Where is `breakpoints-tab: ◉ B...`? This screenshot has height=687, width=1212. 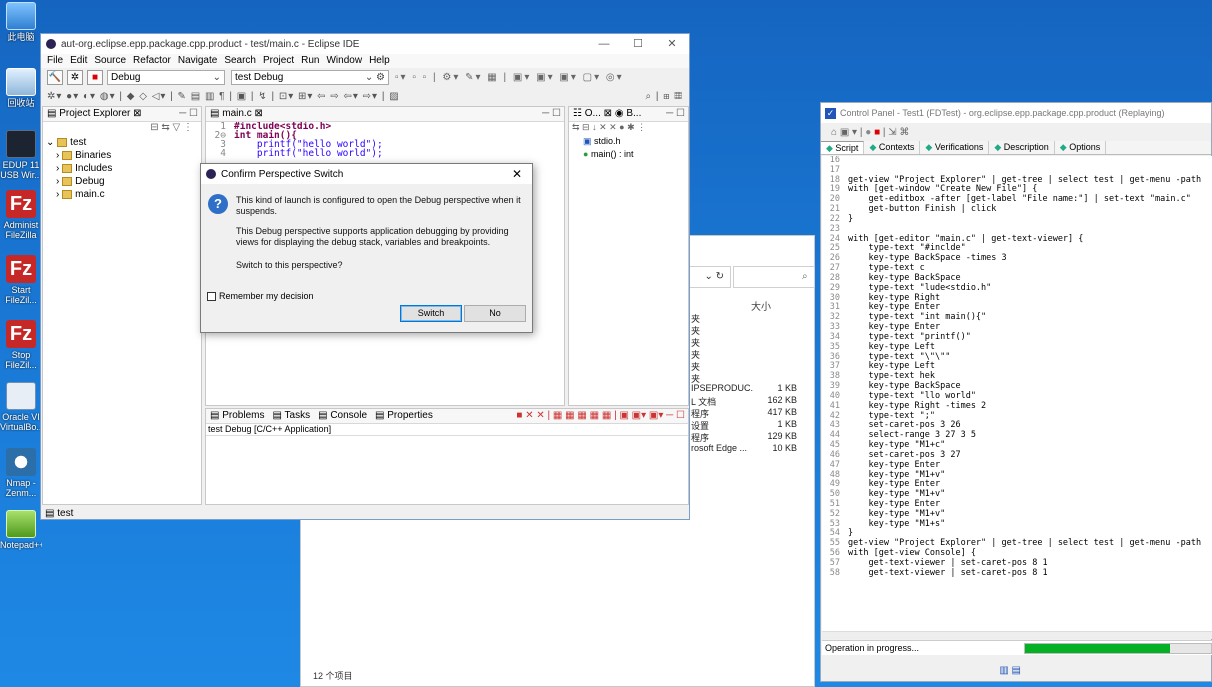
breakpoints-tab: ◉ B... is located at coordinates (628, 113).